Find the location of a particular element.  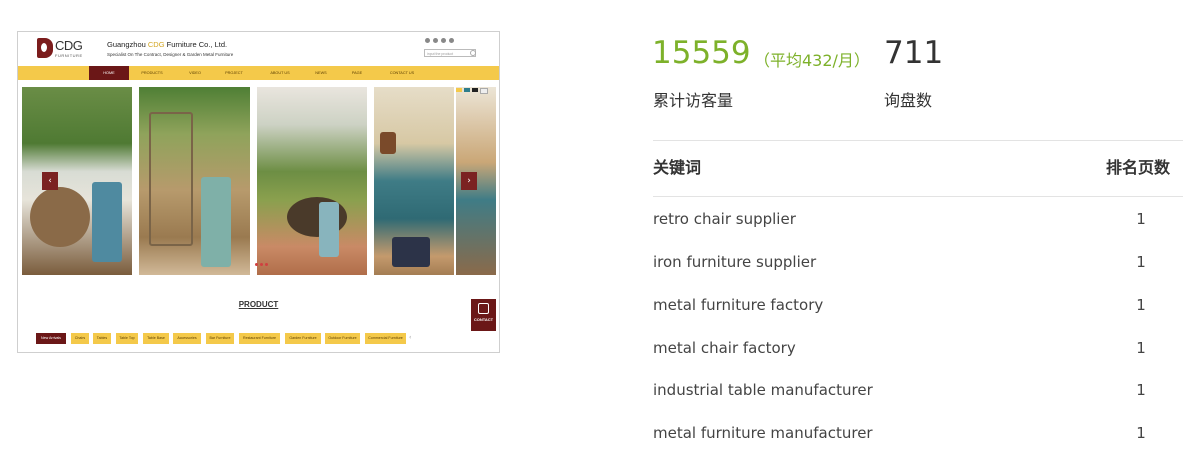

keyword-cell: metal furniture manufacturer is located at coordinates (763, 433).